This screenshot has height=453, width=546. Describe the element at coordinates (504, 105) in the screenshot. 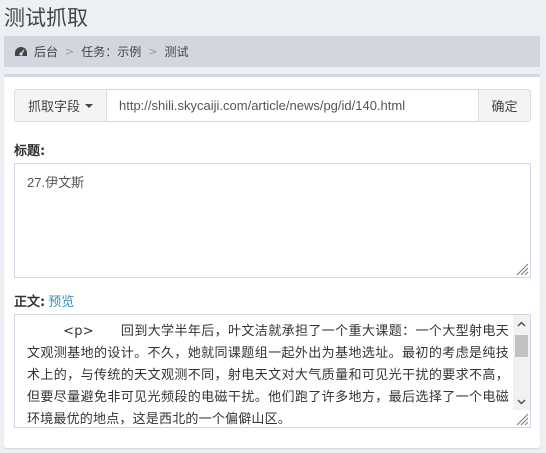

I see `confirm-button: 确定` at that location.